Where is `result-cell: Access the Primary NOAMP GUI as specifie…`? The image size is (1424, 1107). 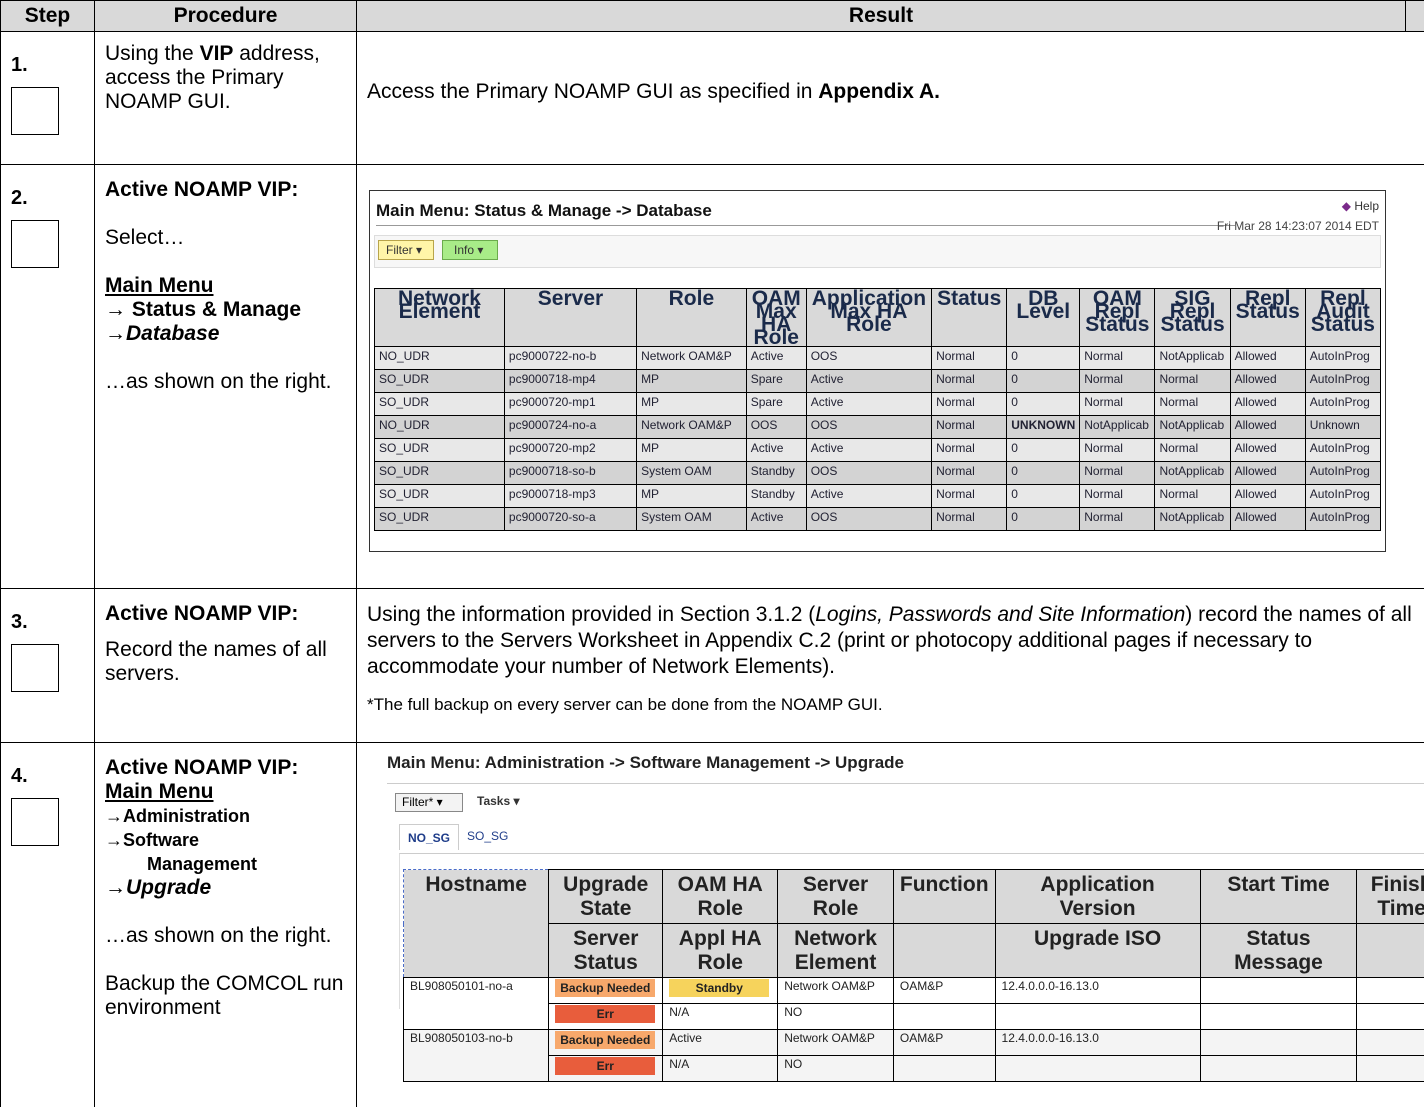 result-cell: Access the Primary NOAMP GUI as specifie… is located at coordinates (890, 98).